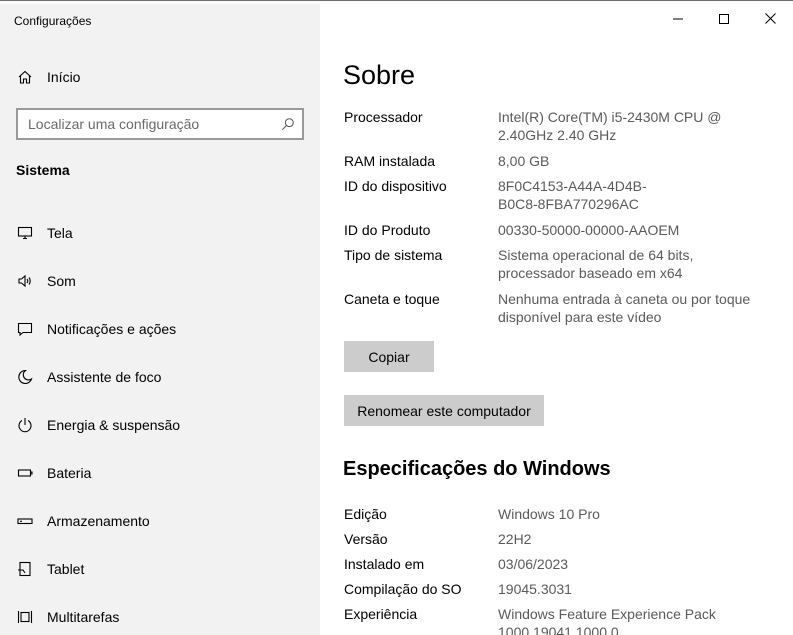 The image size is (793, 635). I want to click on speaker-icon, so click(25, 281).